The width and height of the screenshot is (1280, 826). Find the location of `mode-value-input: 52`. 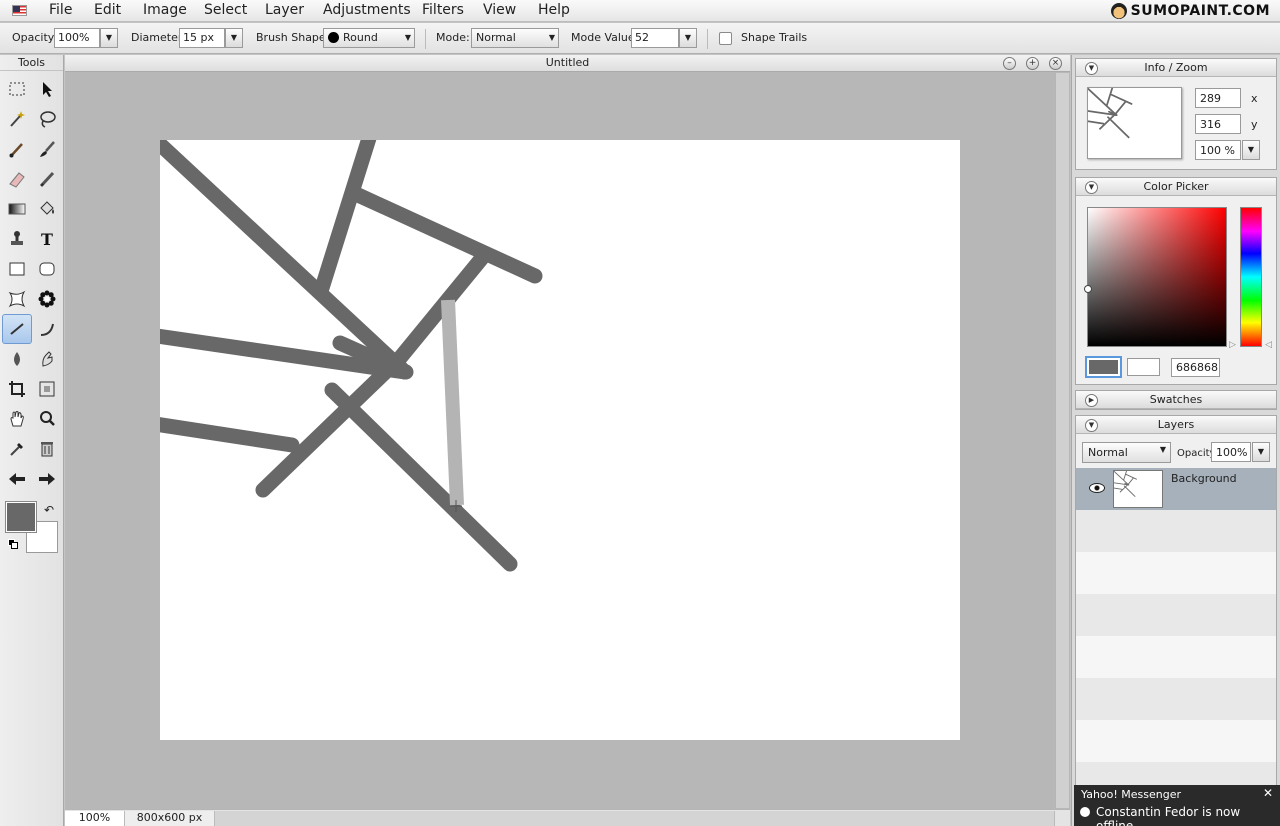

mode-value-input: 52 is located at coordinates (655, 38).